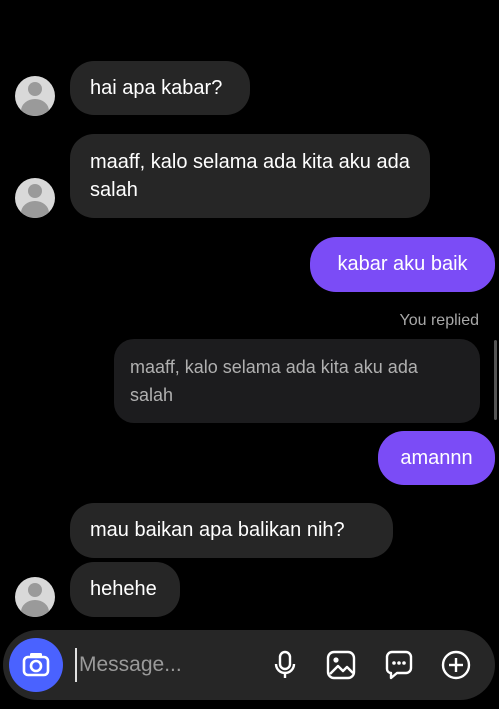 The width and height of the screenshot is (499, 709). I want to click on microphone-icon, so click(285, 665).